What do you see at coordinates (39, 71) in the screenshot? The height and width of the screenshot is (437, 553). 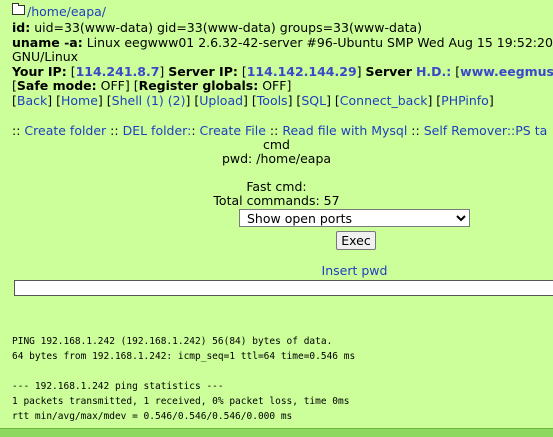 I see `your-ip-label: Your IP:` at bounding box center [39, 71].